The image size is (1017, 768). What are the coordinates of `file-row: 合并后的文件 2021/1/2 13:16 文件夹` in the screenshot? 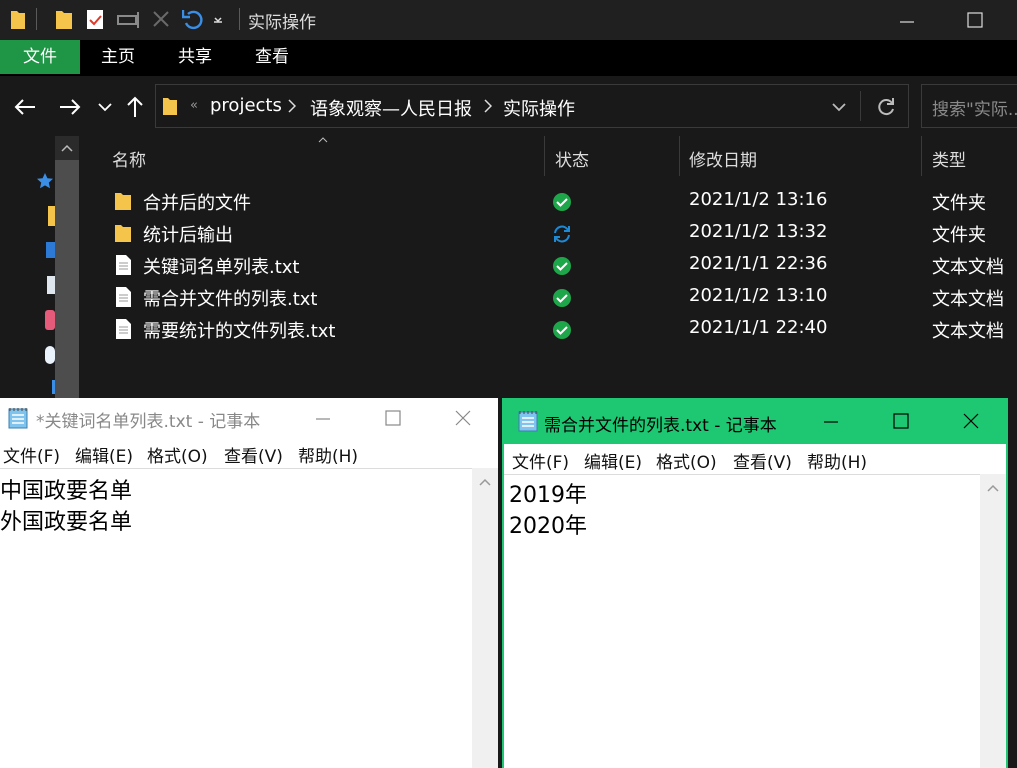 It's located at (558, 201).